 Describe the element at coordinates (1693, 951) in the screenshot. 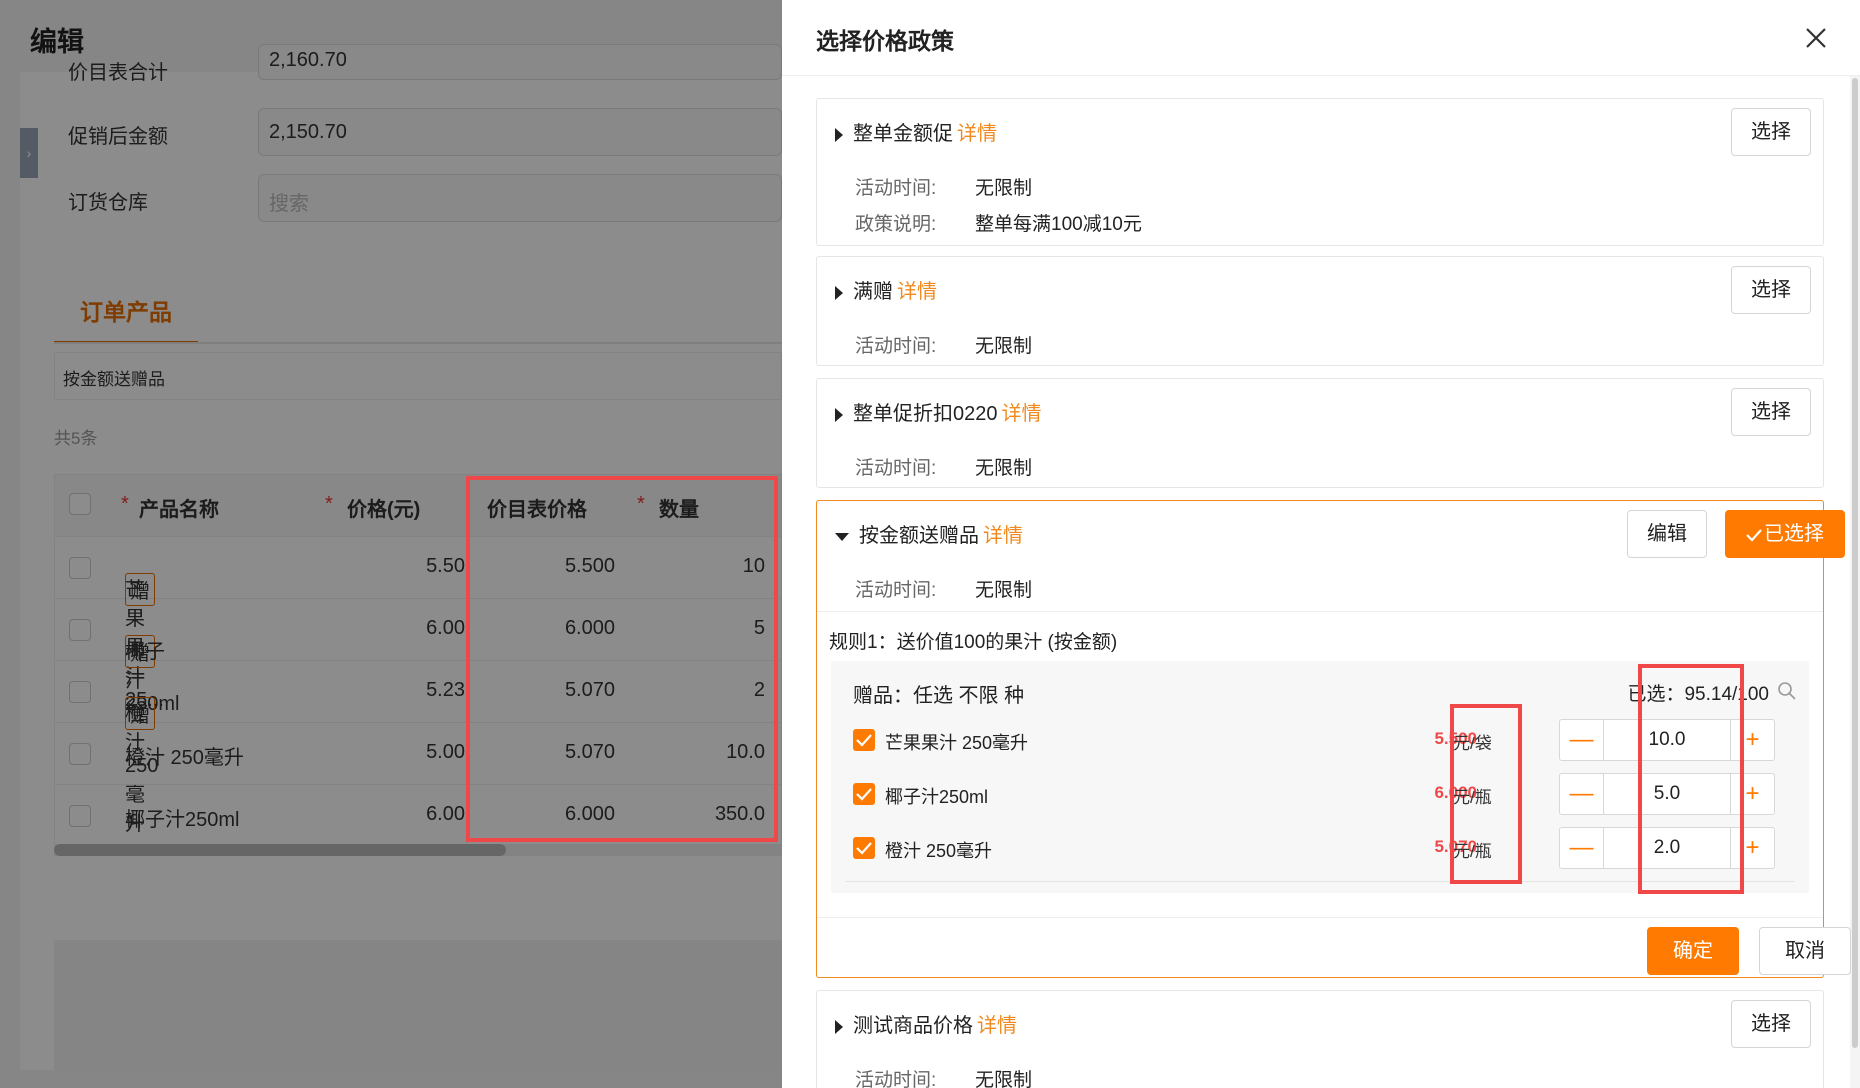

I see `confirm-button: 确定` at that location.